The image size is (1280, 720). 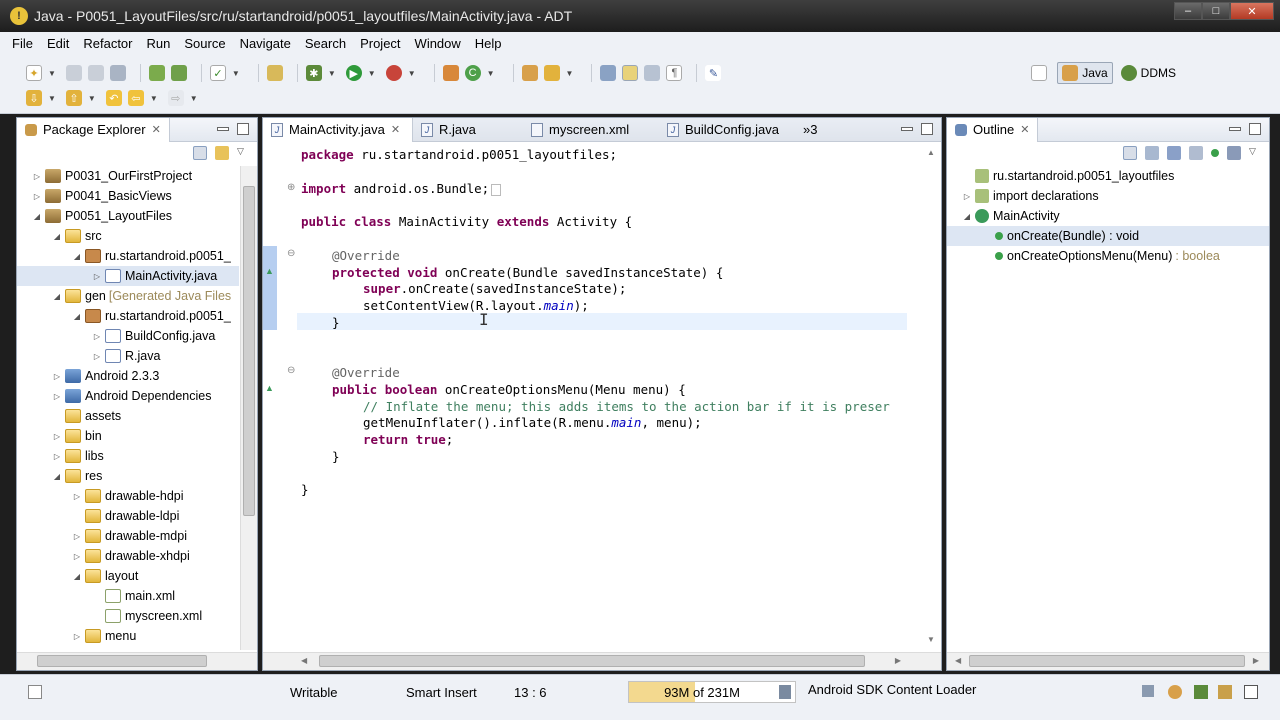 What do you see at coordinates (438, 43) in the screenshot?
I see `menu-window: Window` at bounding box center [438, 43].